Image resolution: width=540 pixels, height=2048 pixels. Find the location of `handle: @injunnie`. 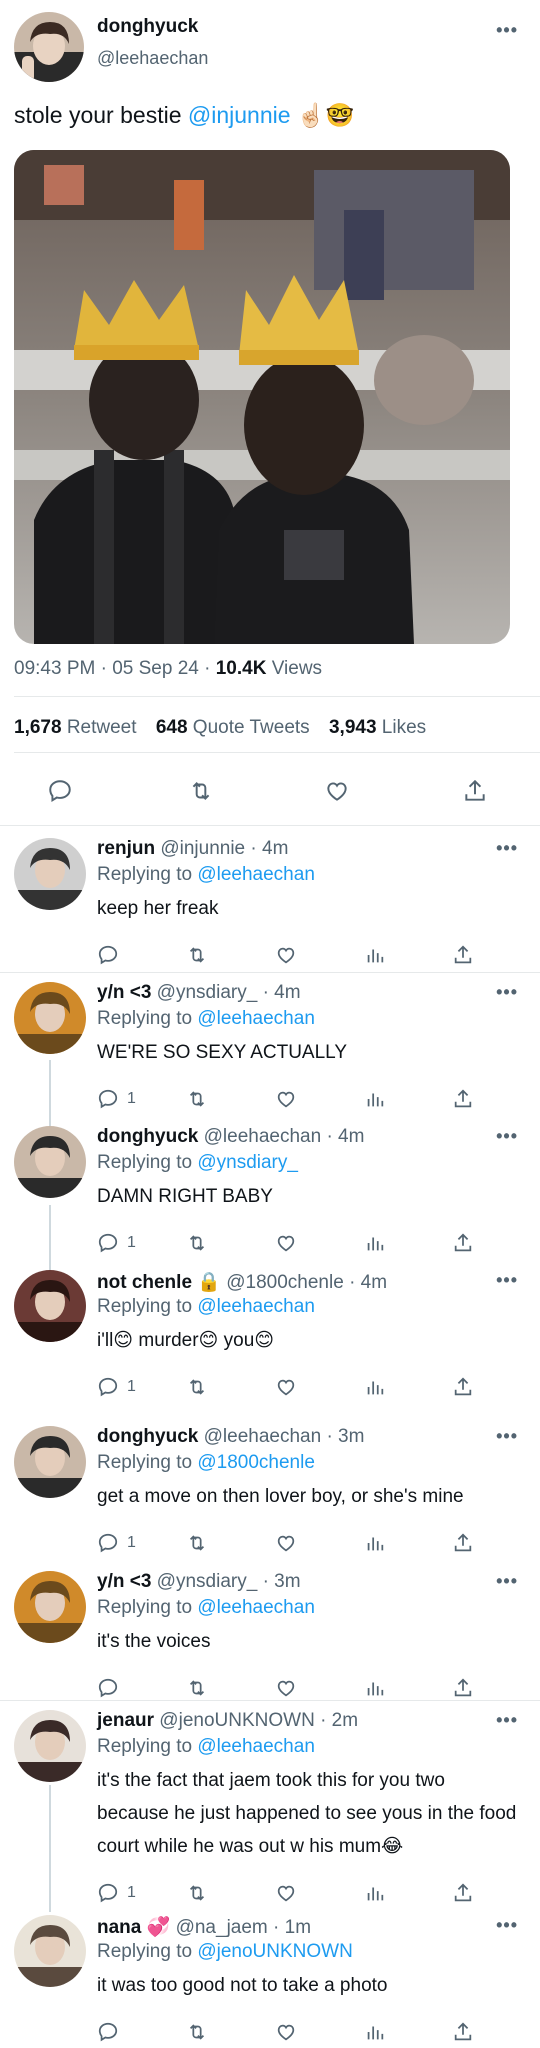

handle: @injunnie is located at coordinates (202, 848).